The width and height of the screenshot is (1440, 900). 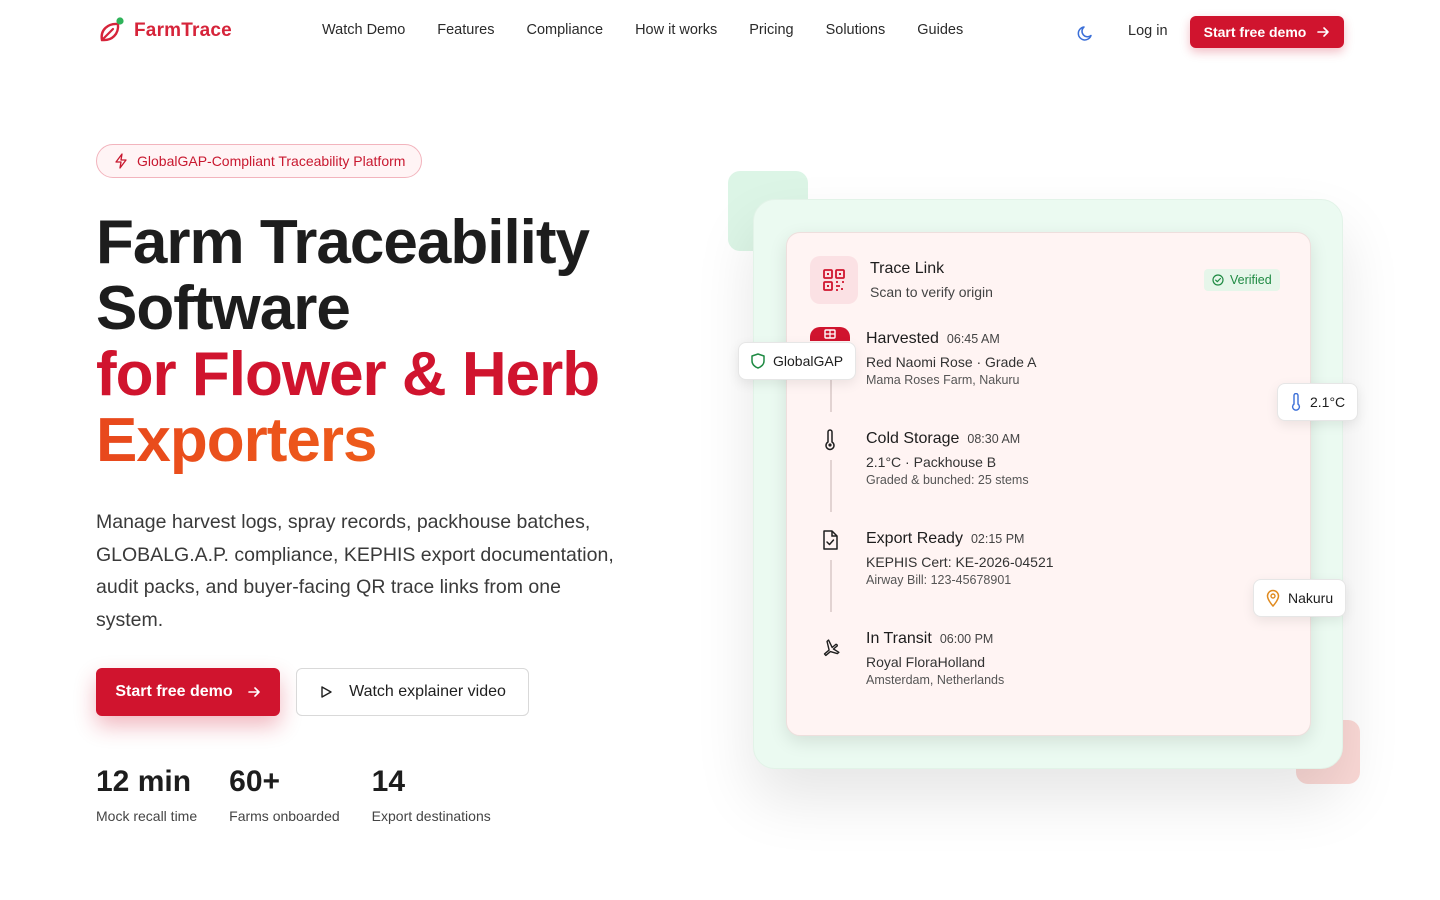 I want to click on stat-value: 60+, so click(x=255, y=781).